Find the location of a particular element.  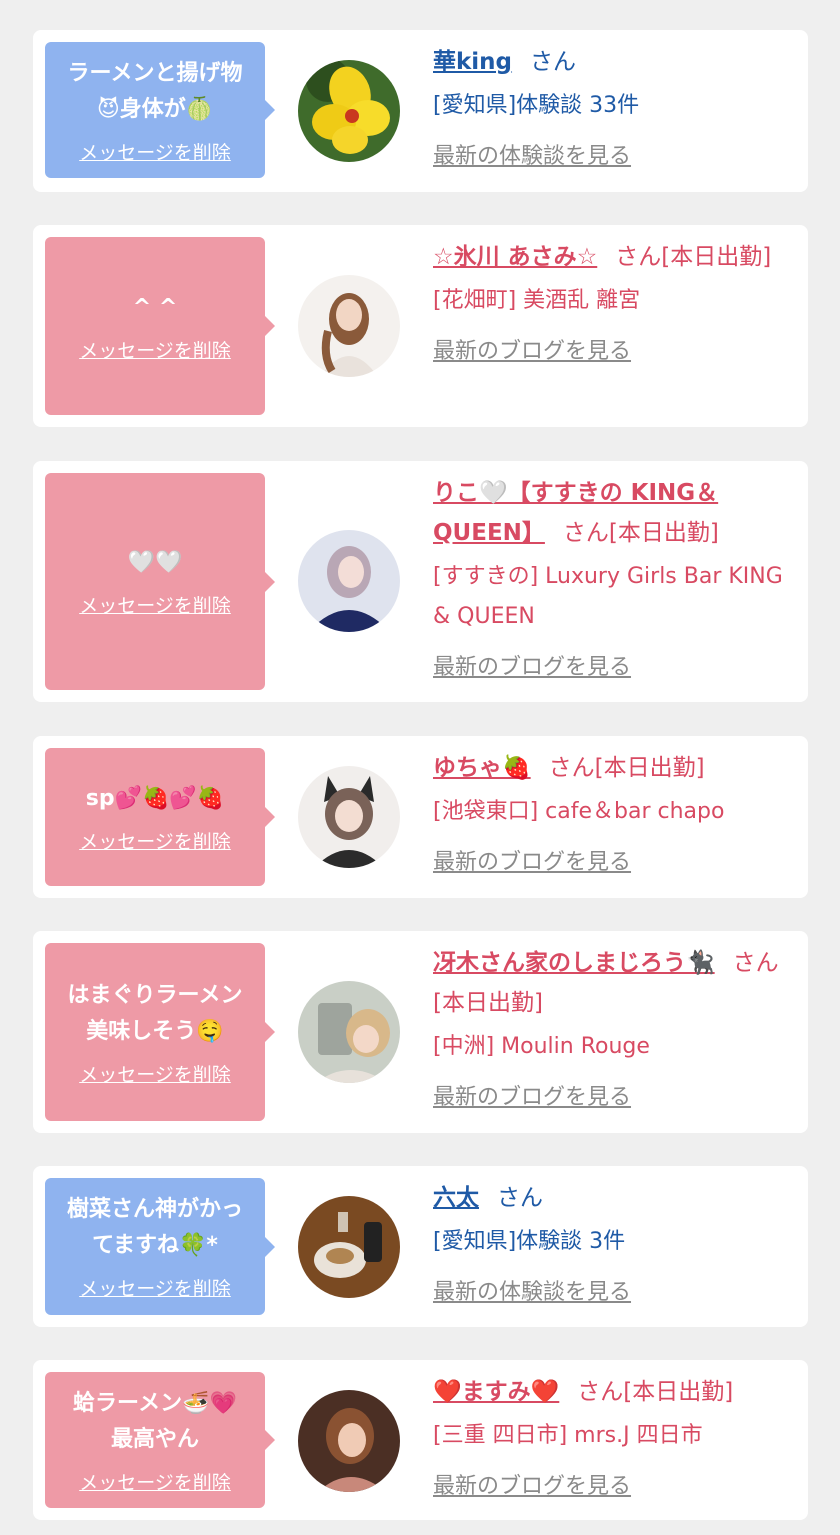

message-text: sp💕🍓💕🍓 is located at coordinates (155, 798).